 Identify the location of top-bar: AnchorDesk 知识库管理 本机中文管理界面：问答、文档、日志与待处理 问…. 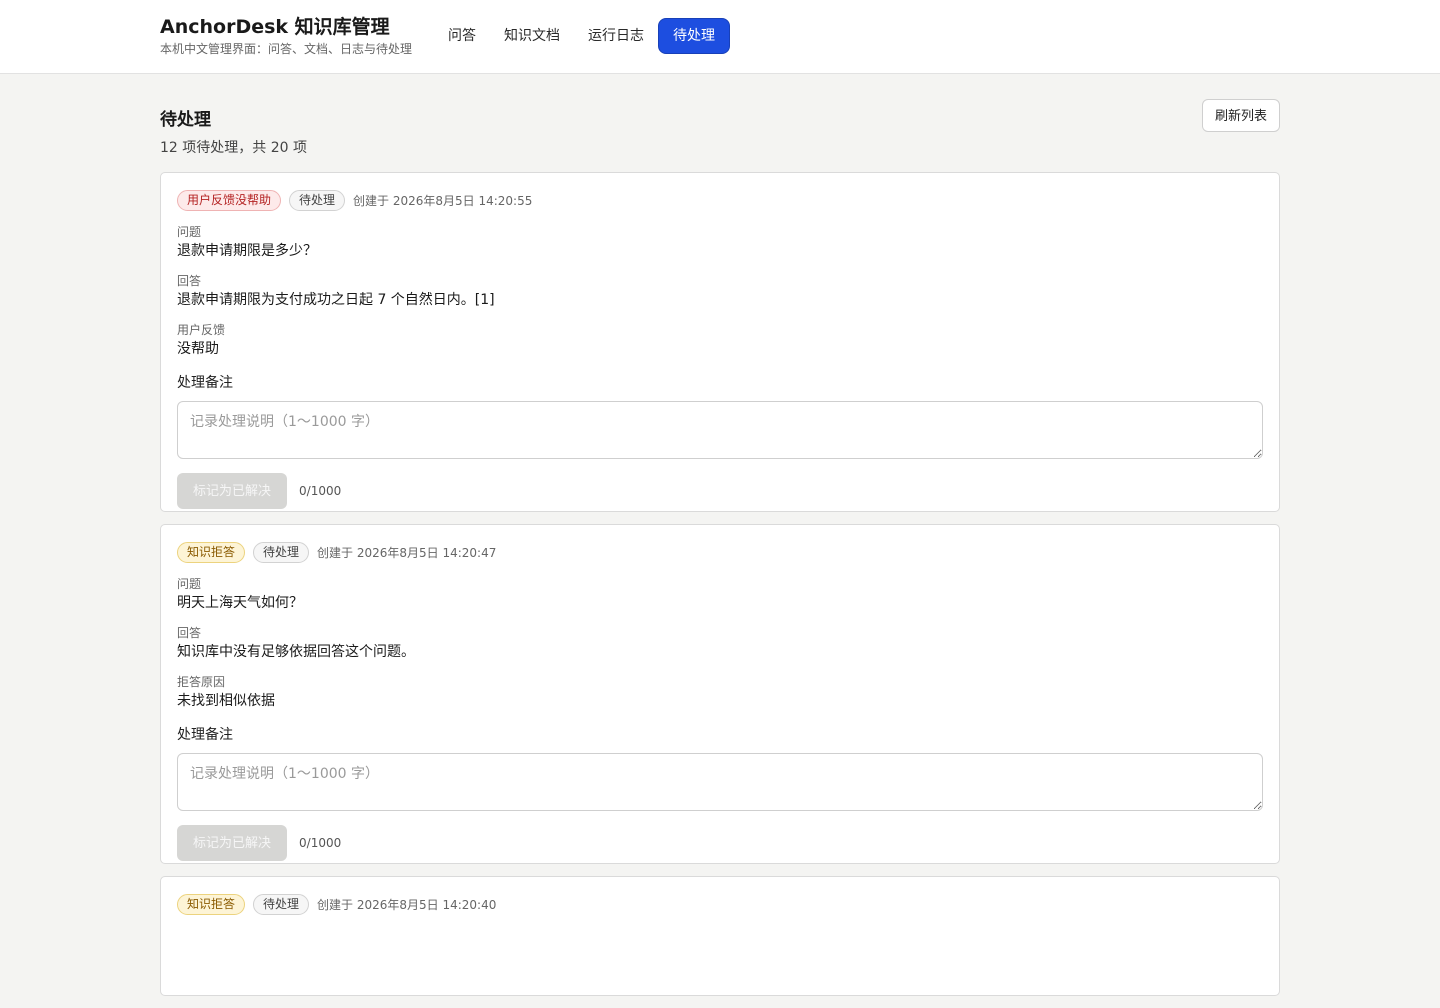
(720, 37).